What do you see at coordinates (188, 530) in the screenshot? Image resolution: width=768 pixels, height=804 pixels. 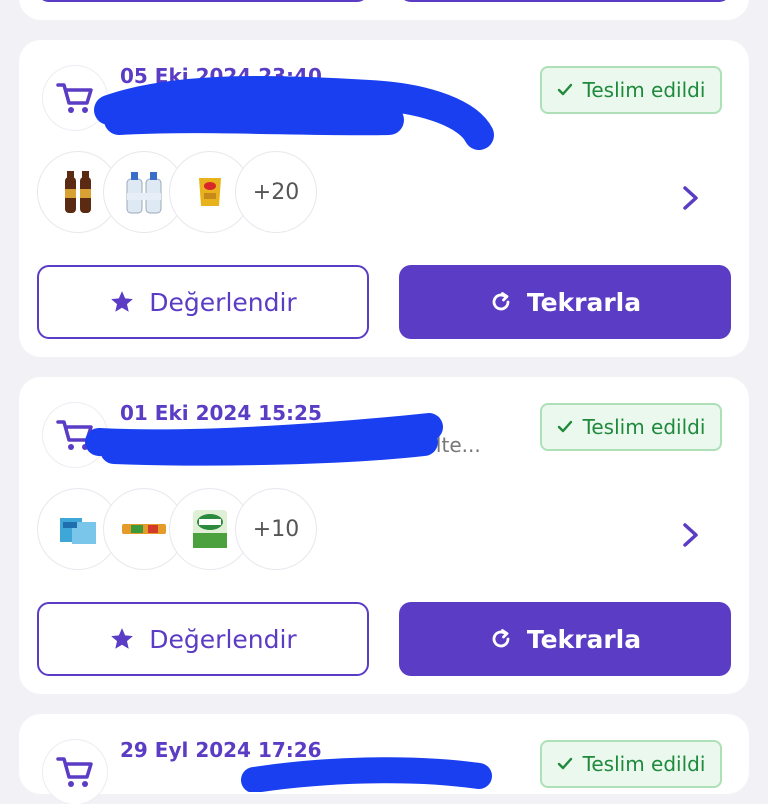 I see `product-thumbnails: +10` at bounding box center [188, 530].